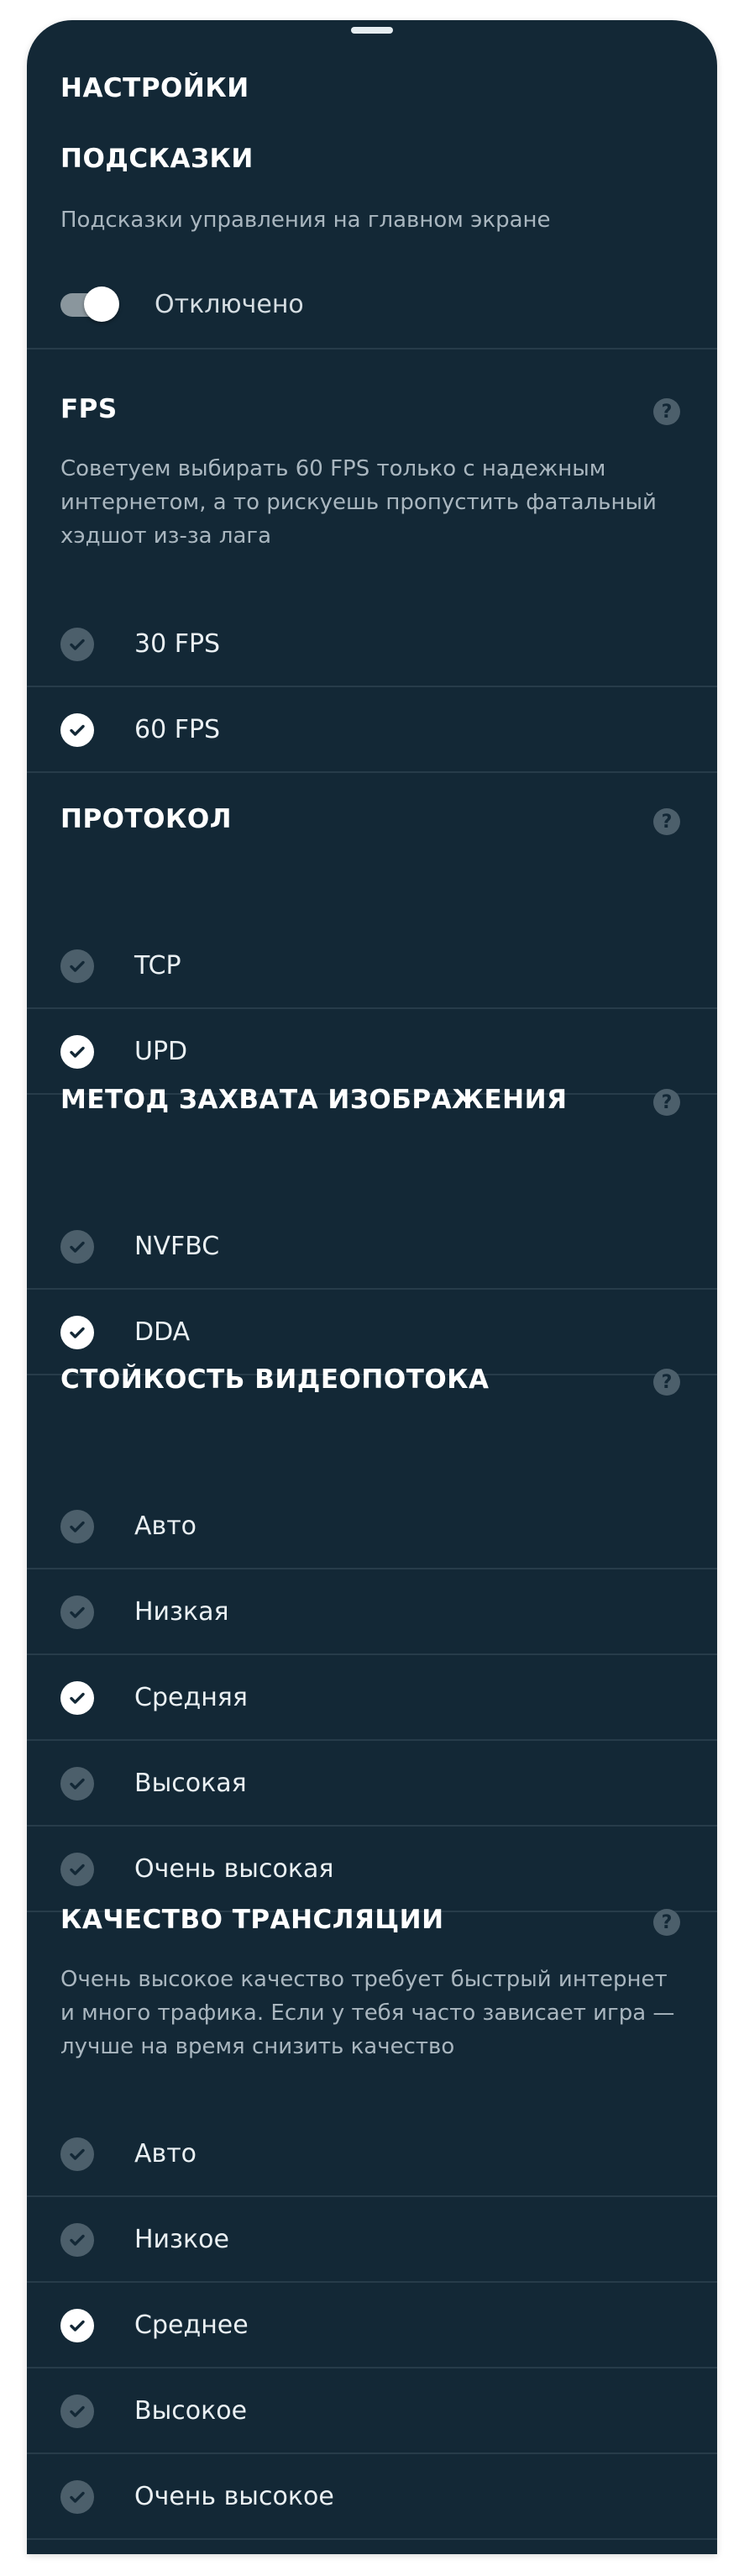 The height and width of the screenshot is (2576, 744). What do you see at coordinates (275, 1379) in the screenshot?
I see `section-title-stability: СТОЙКОСТЬ ВИДЕОПОТОКА` at bounding box center [275, 1379].